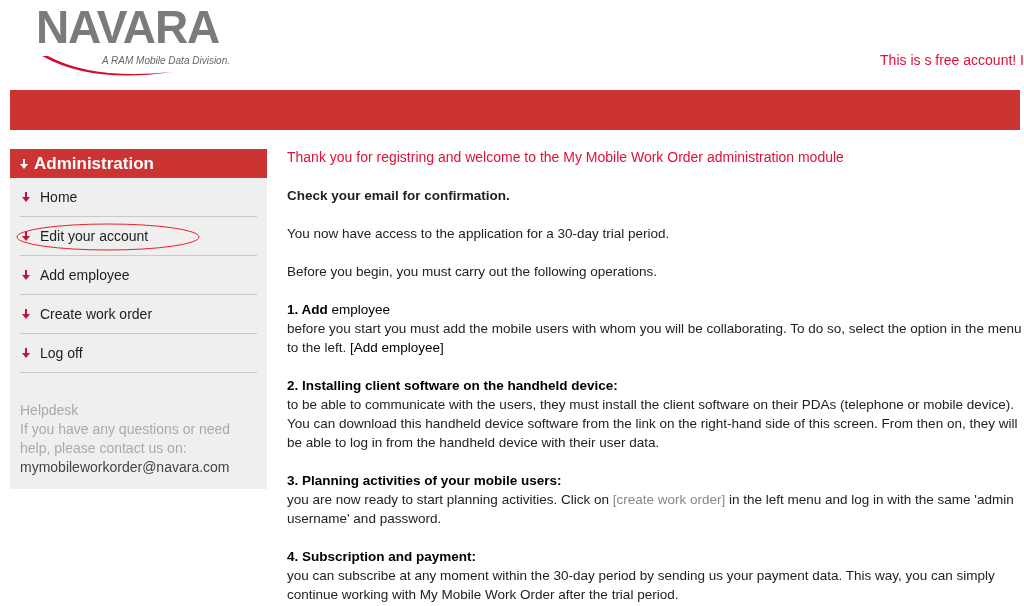  What do you see at coordinates (59, 197) in the screenshot?
I see `sidebar-menu-item: Home` at bounding box center [59, 197].